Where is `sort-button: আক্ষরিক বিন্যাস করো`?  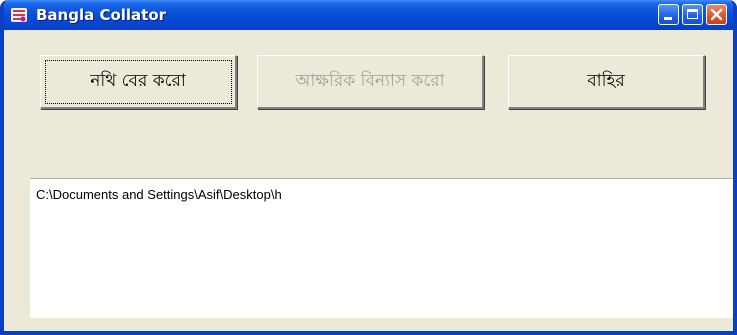 sort-button: আক্ষরিক বিন্যাস করো is located at coordinates (370, 82).